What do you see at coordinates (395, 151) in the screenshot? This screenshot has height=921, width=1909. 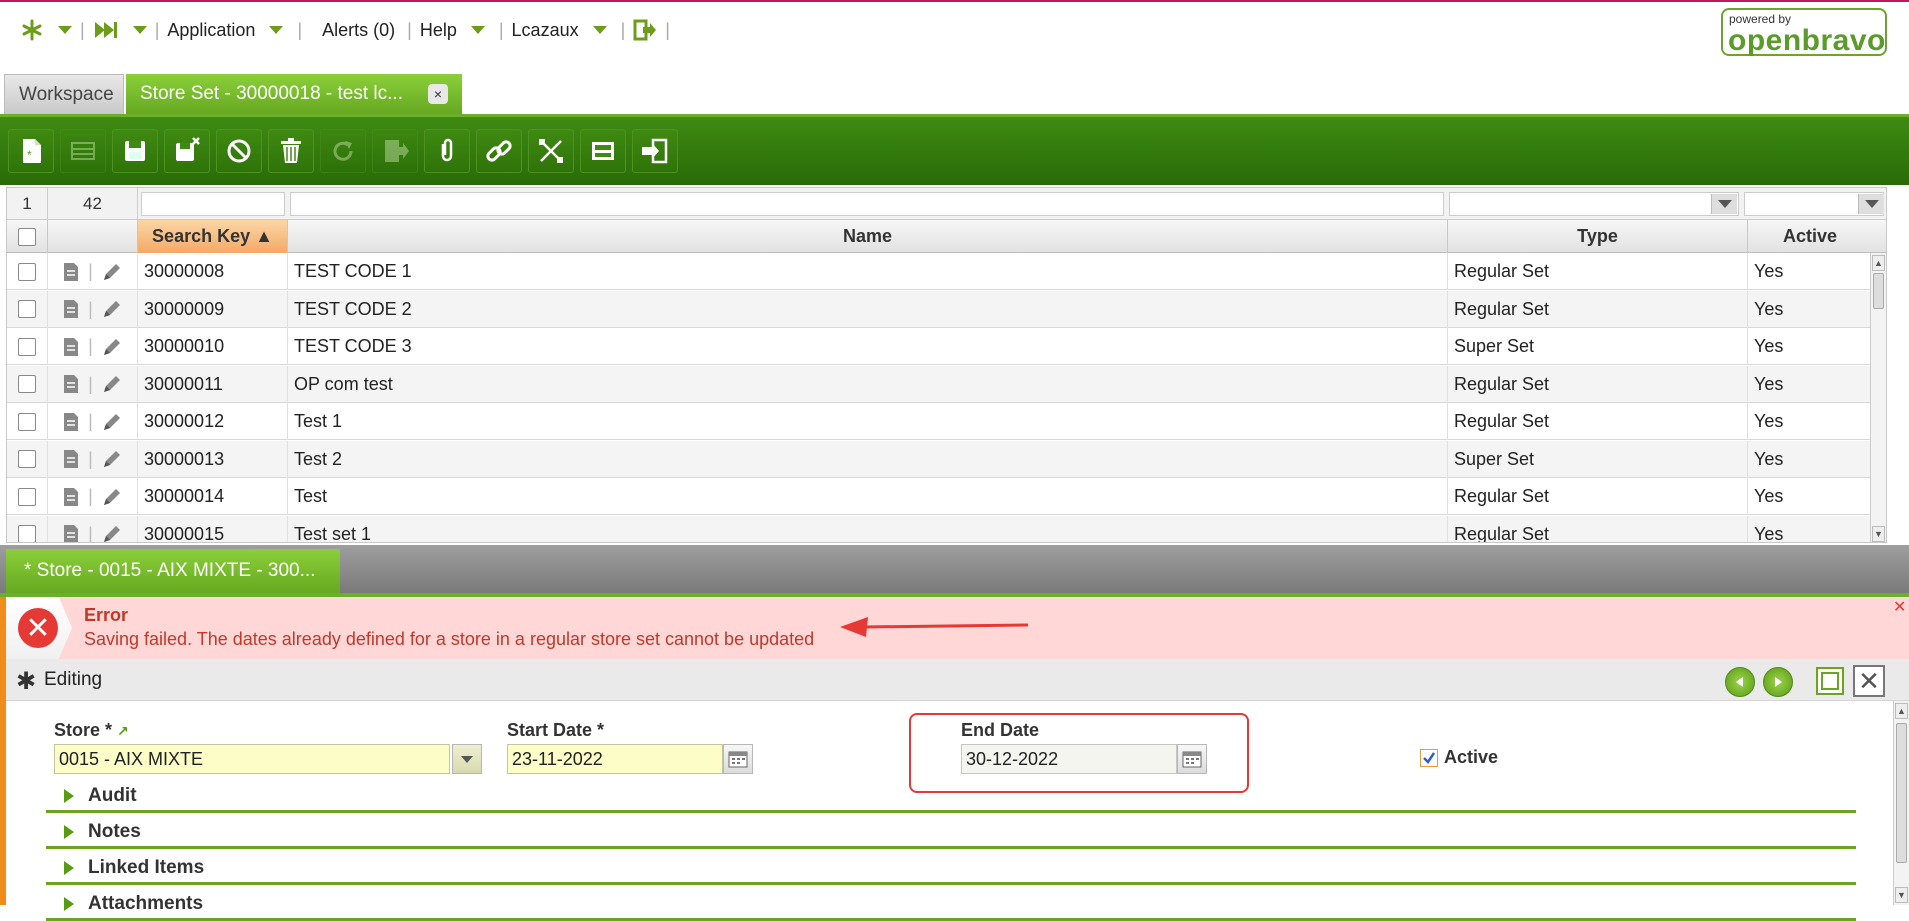 I see `export-button` at bounding box center [395, 151].